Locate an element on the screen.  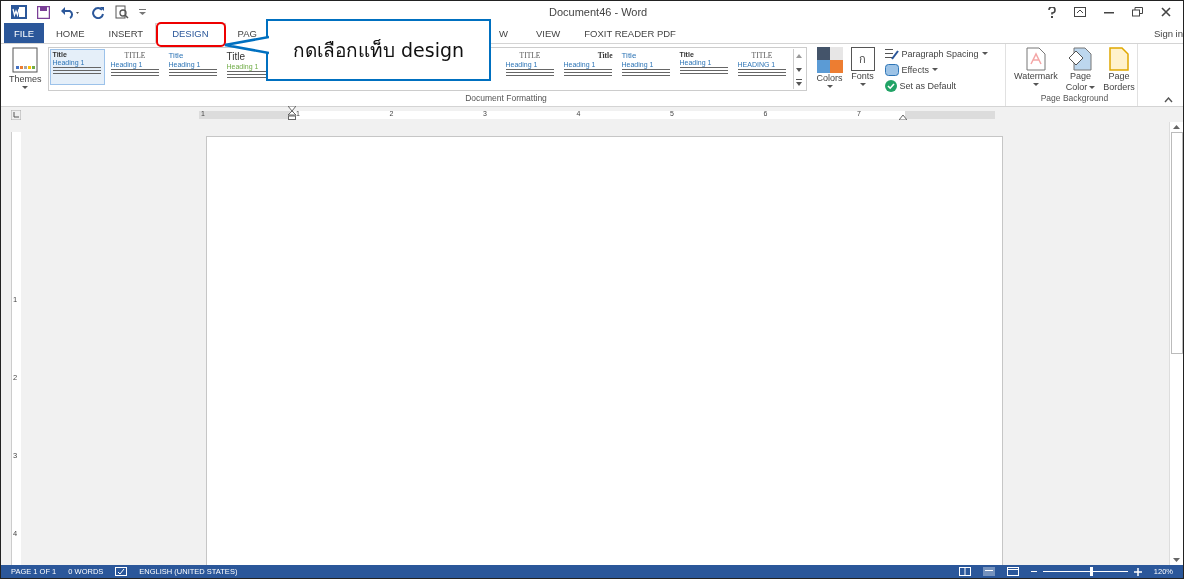
print-layout-icon is located at coordinates (988, 571).